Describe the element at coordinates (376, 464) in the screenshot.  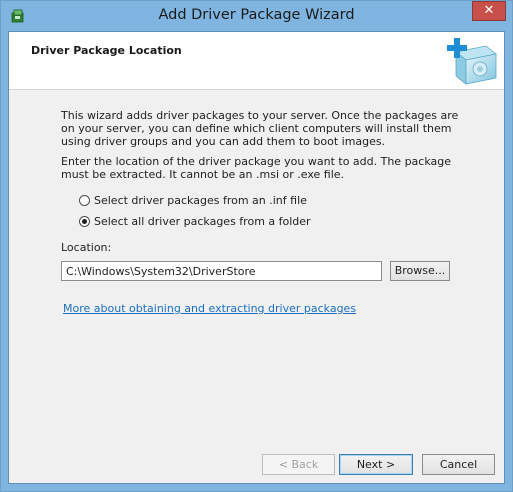
I see `next-button: Next >` at that location.